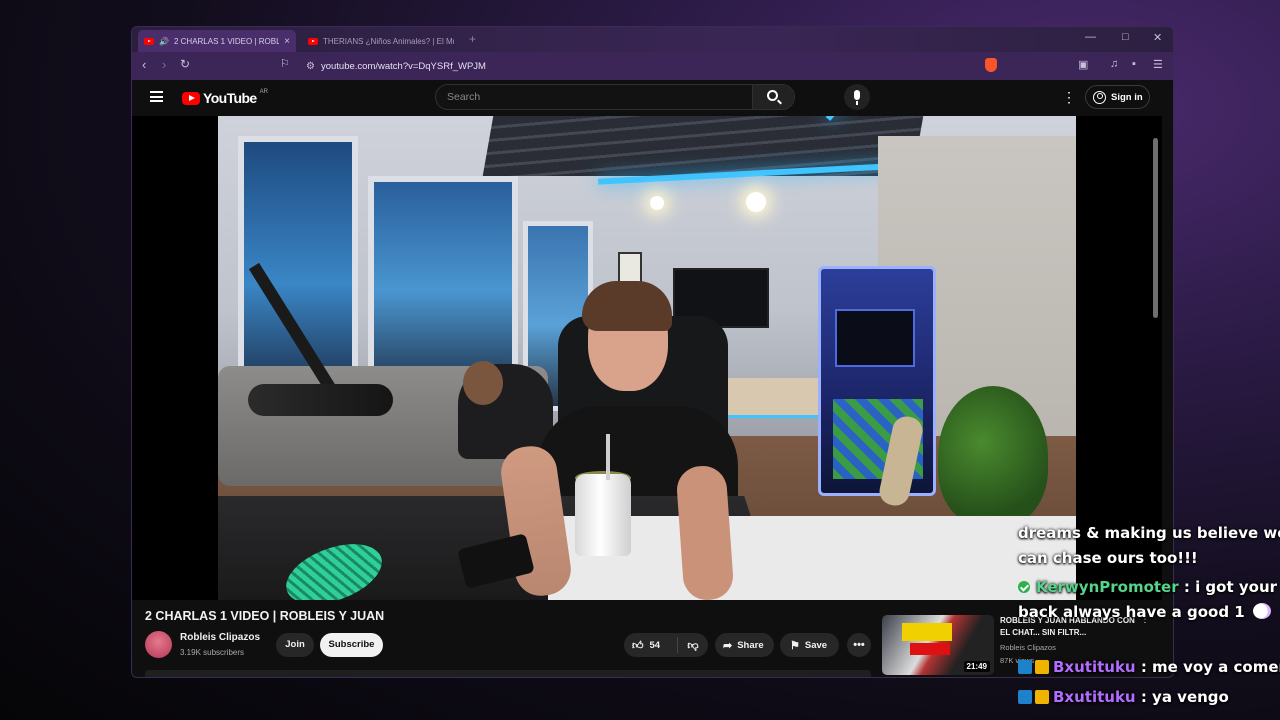 Image resolution: width=1280 pixels, height=720 pixels. What do you see at coordinates (230, 98) in the screenshot?
I see `logo-text: YouTube` at bounding box center [230, 98].